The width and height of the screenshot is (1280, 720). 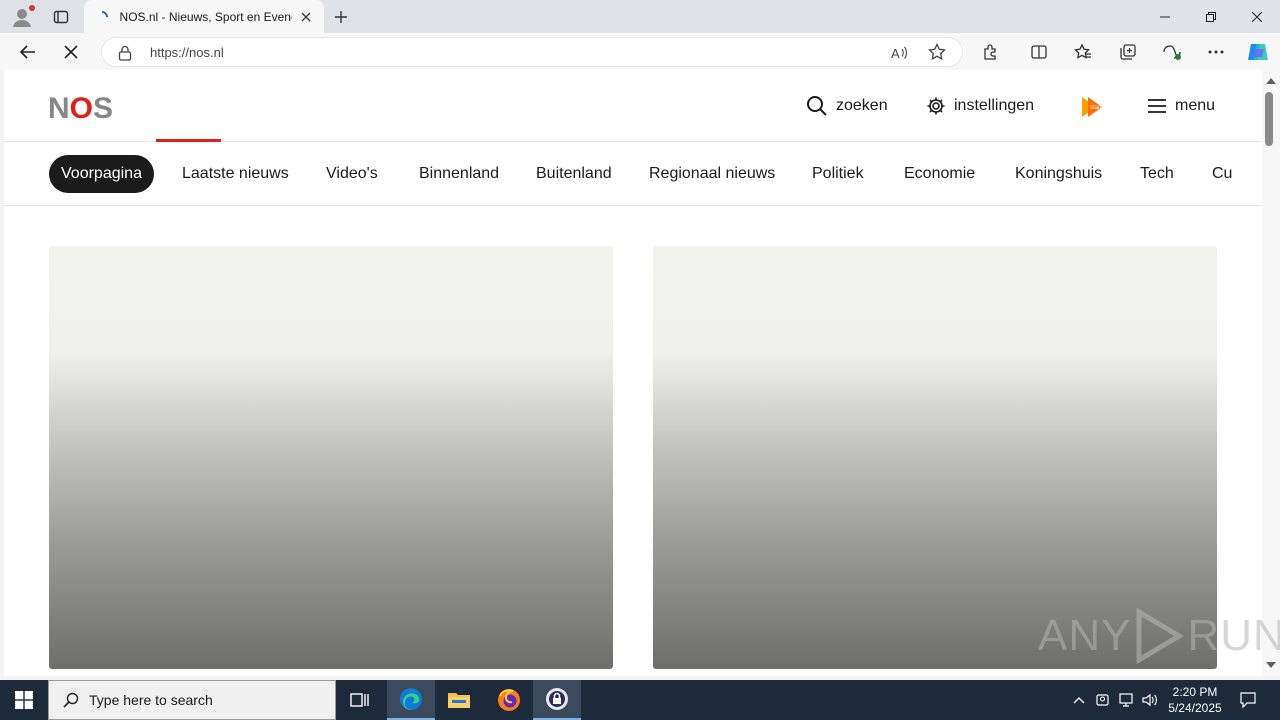 What do you see at coordinates (459, 700) in the screenshot?
I see `file-explorer-icon` at bounding box center [459, 700].